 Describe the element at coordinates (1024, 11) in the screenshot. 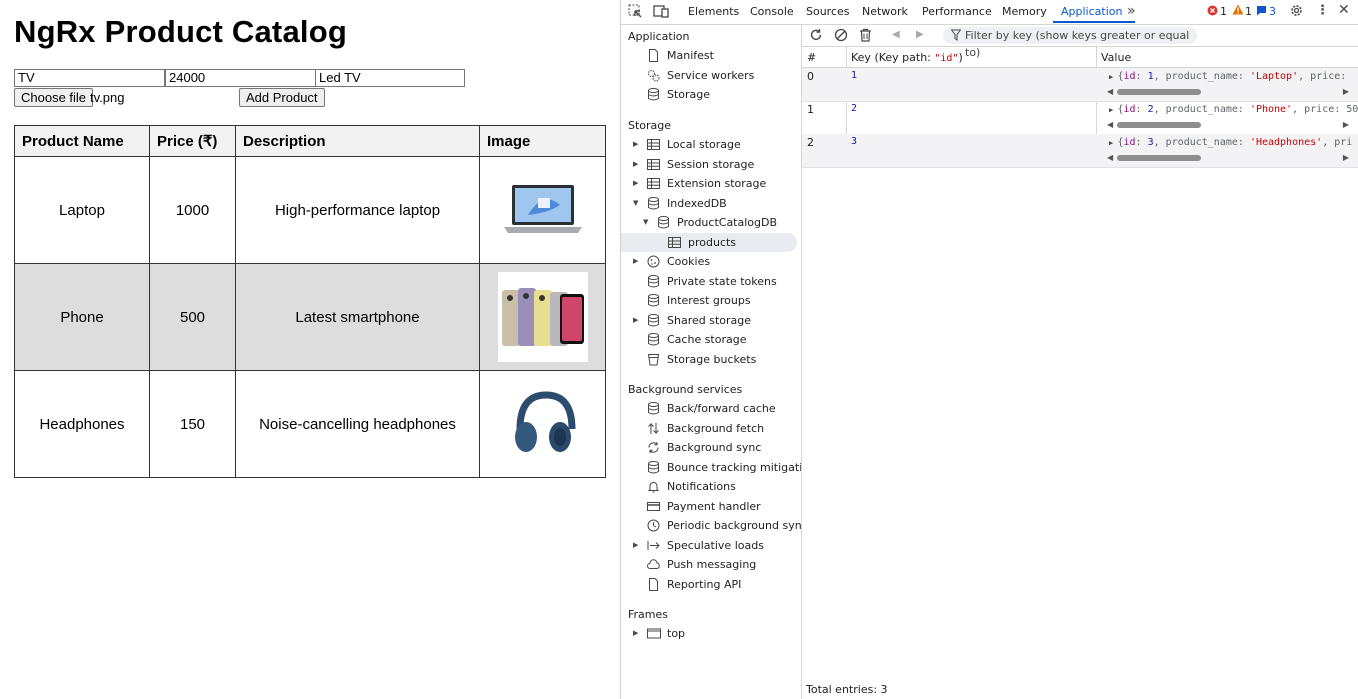

I see `tab-memory: Memory` at that location.